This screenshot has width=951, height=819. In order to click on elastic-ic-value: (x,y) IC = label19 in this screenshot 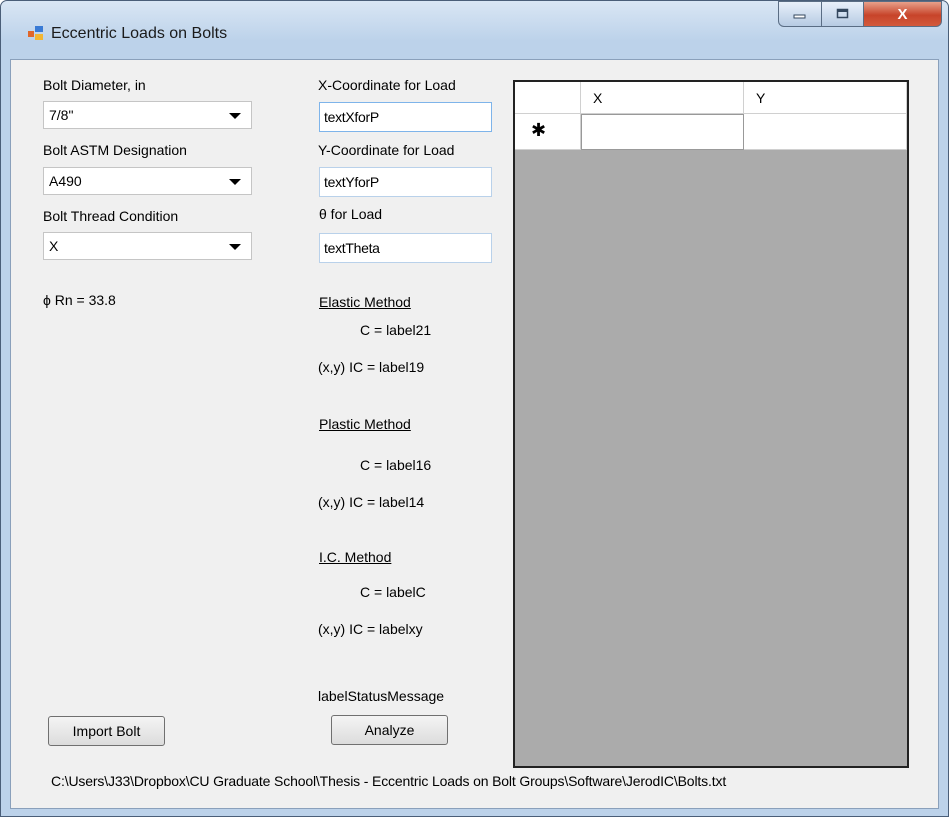, I will do `click(371, 367)`.